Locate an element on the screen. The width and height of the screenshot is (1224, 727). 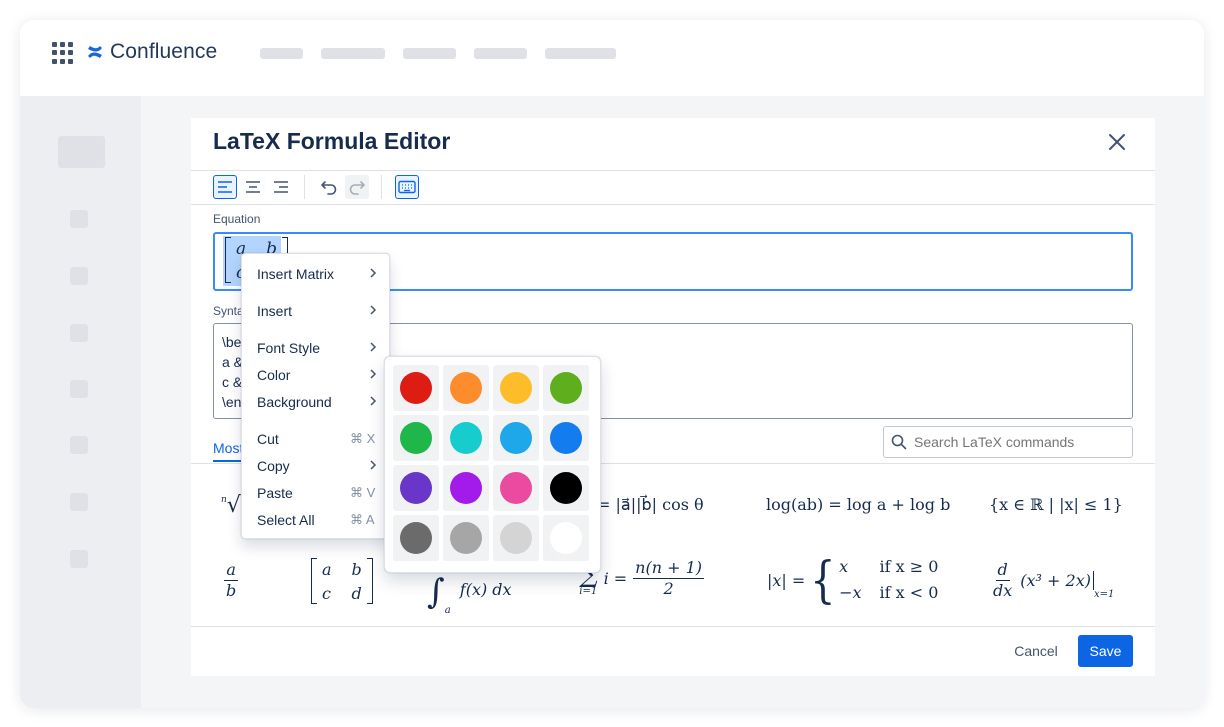
keyboard-button is located at coordinates (407, 187).